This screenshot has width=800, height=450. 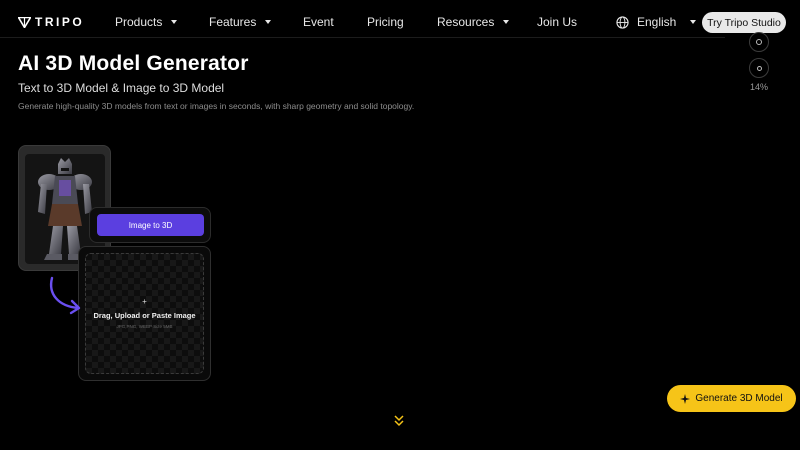 What do you see at coordinates (758, 87) in the screenshot?
I see `progress-percent: 14%` at bounding box center [758, 87].